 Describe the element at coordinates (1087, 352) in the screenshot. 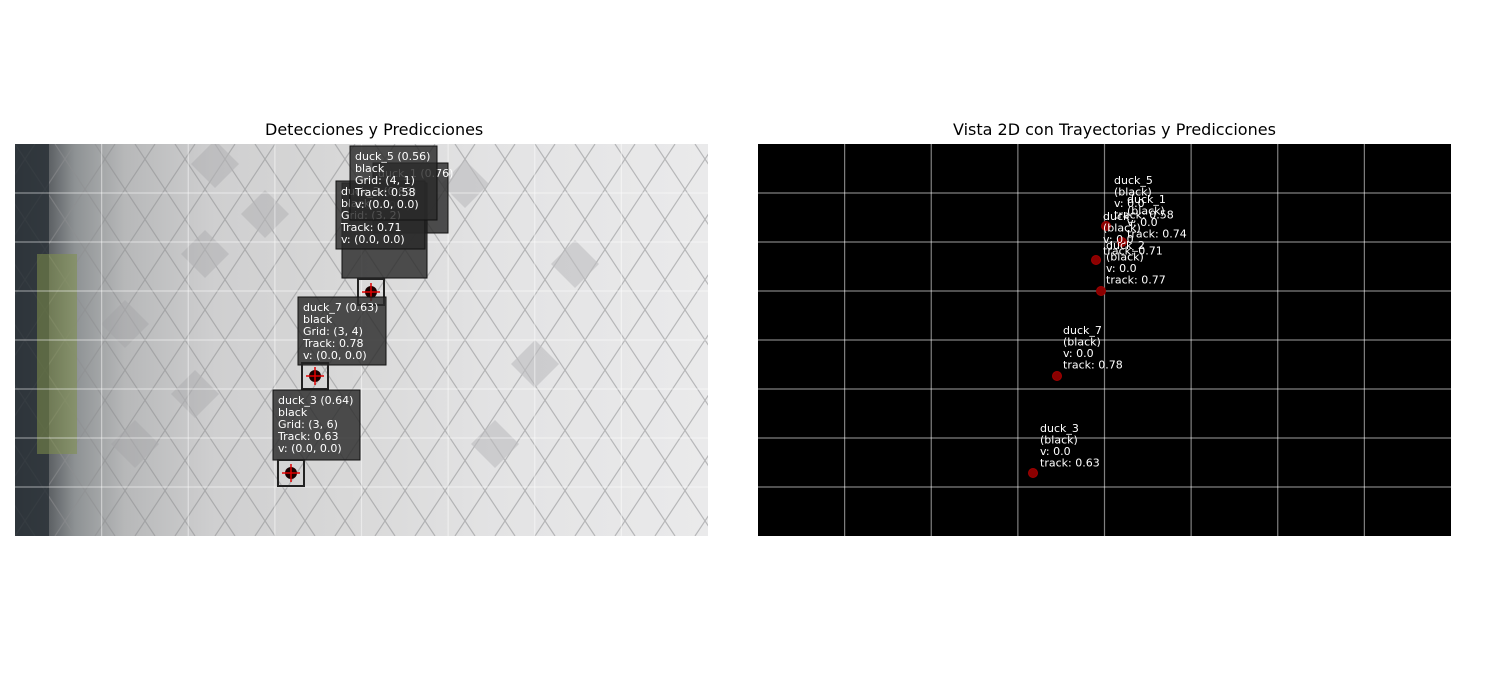

I see `map-point-duck_7: duck_7(black)v: 0.0track: 0.78` at that location.